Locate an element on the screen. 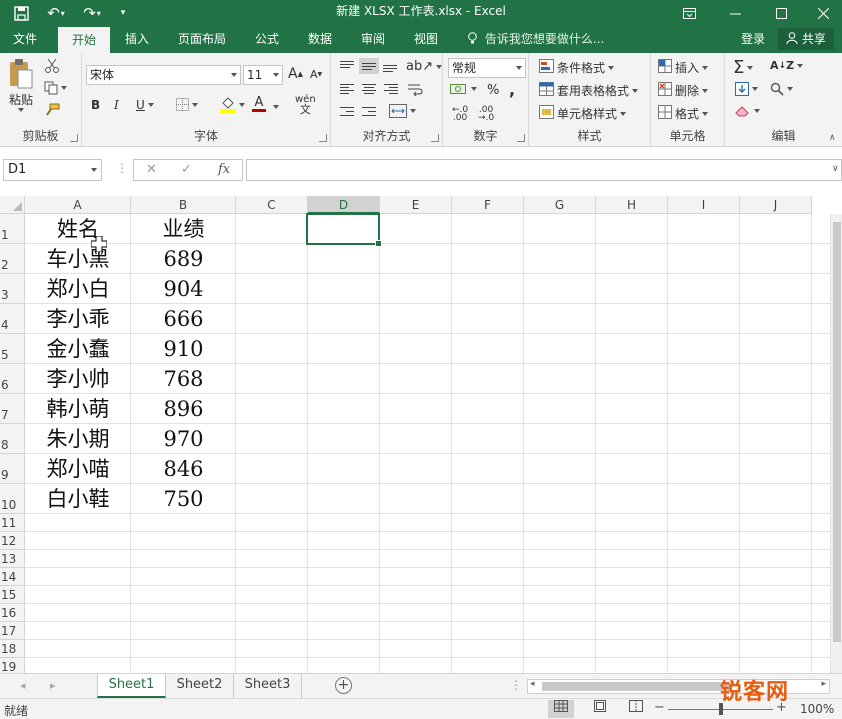 This screenshot has width=842, height=719. font-launcher-icon is located at coordinates (323, 138).